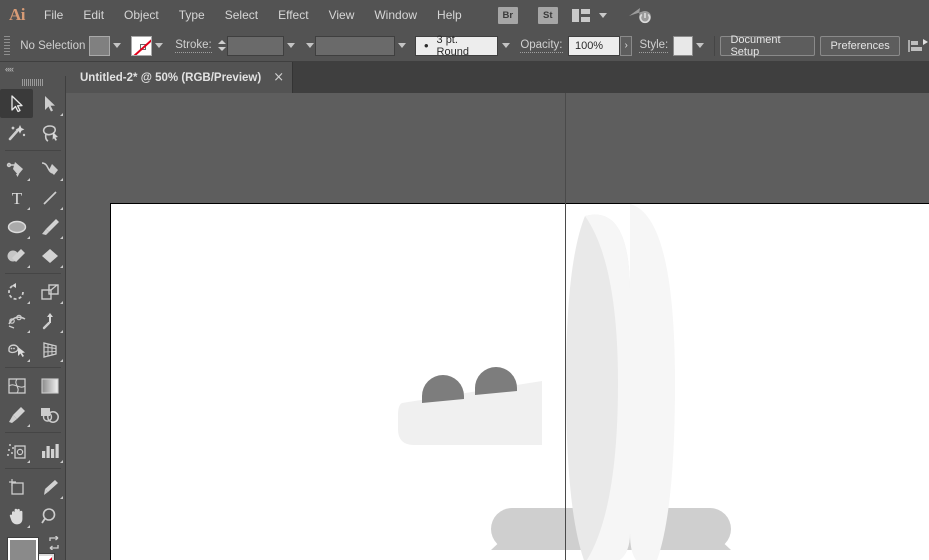  Describe the element at coordinates (16, 450) in the screenshot. I see `symbol-sprayer-tool` at that location.